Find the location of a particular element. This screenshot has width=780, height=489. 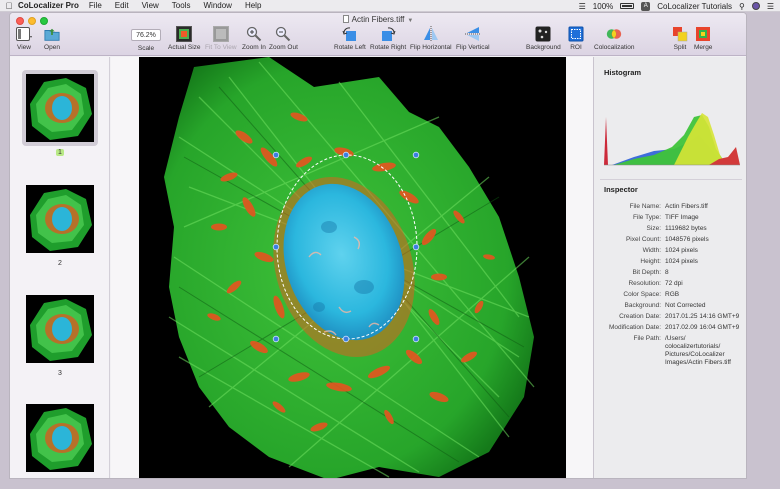

colocalization-icon is located at coordinates (614, 34).